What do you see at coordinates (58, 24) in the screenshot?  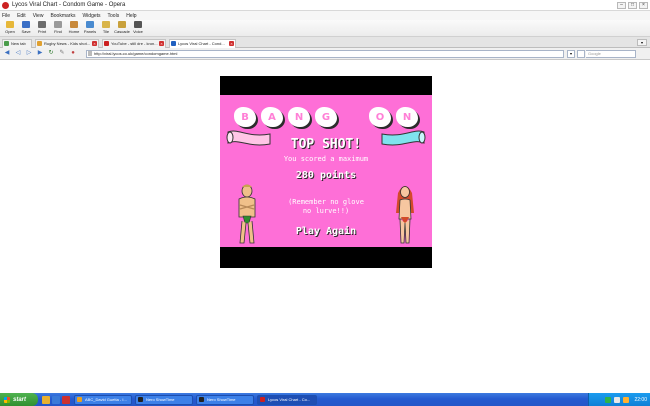 I see `find-icon` at bounding box center [58, 24].